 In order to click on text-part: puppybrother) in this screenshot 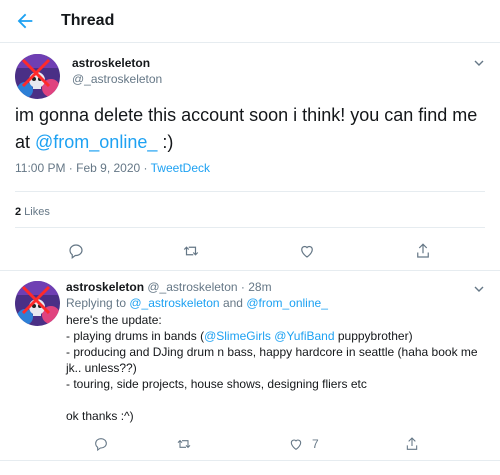, I will do `click(373, 336)`.